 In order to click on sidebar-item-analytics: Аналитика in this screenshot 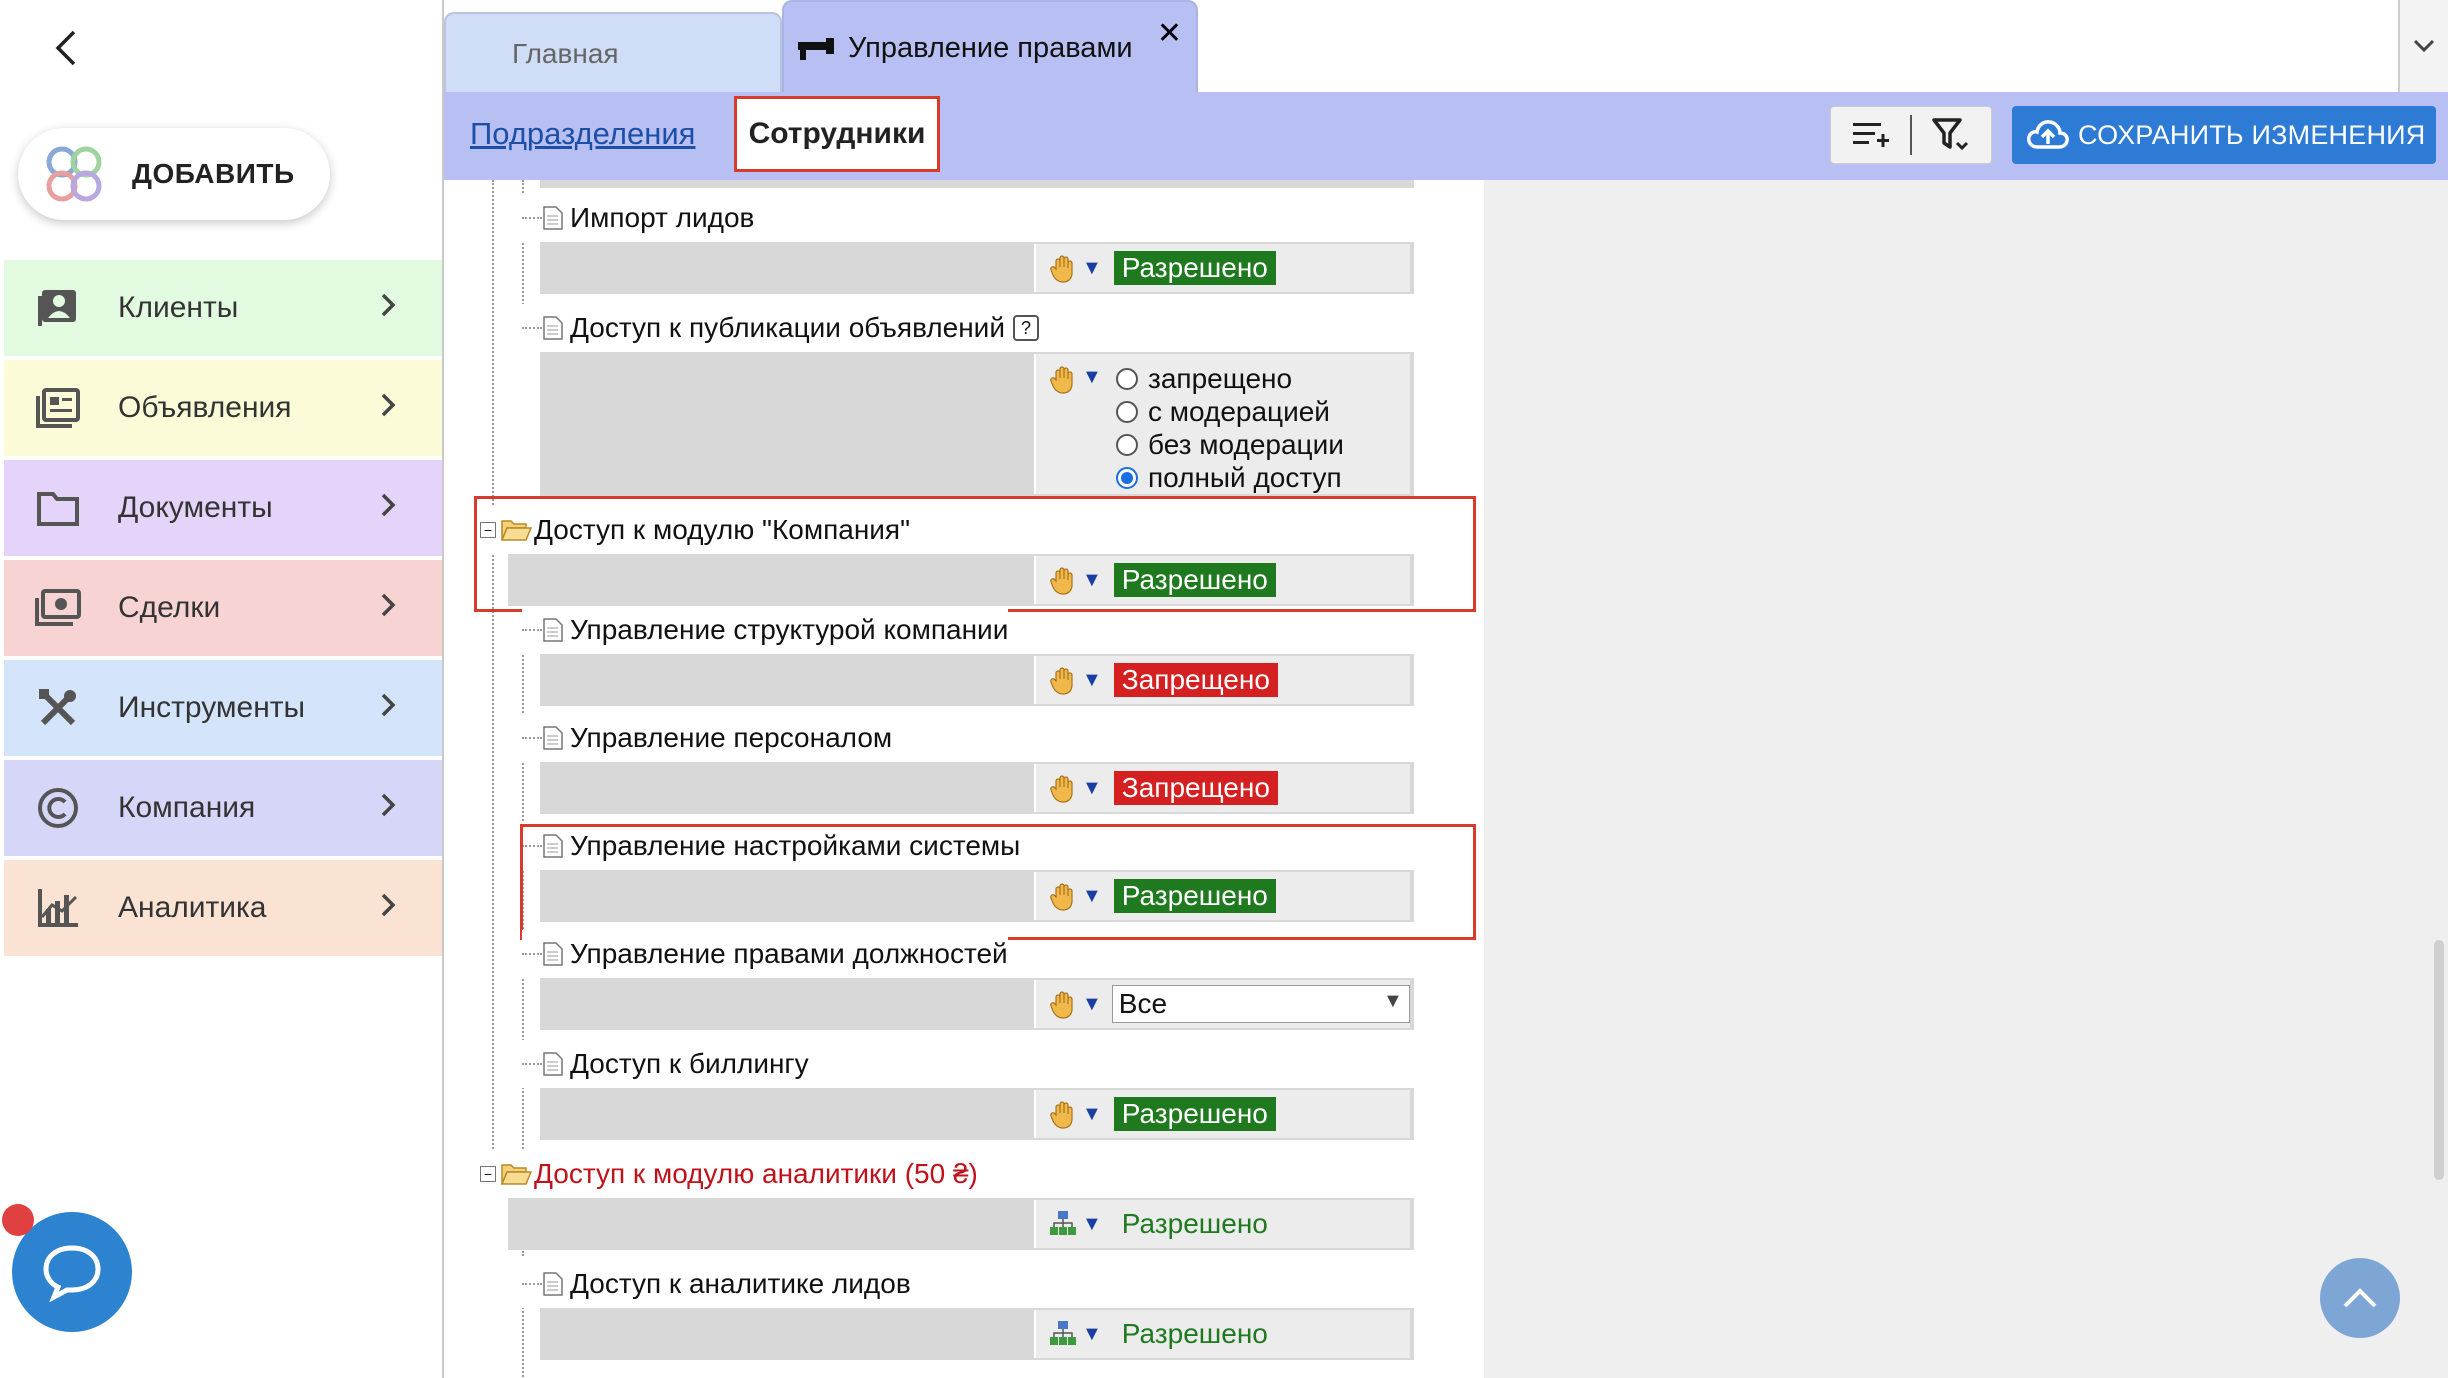, I will do `click(223, 910)`.